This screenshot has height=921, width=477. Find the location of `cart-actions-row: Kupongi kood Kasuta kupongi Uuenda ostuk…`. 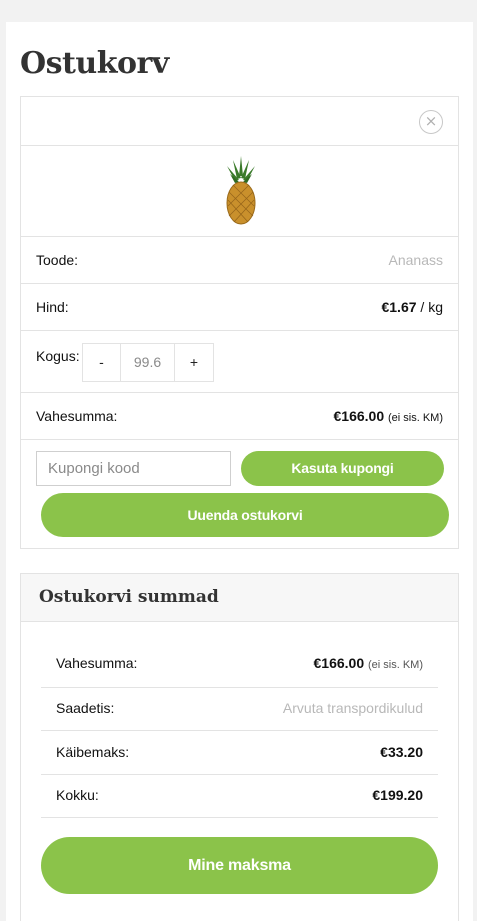

cart-actions-row: Kupongi kood Kasuta kupongi Uuenda ostuk… is located at coordinates (239, 494).